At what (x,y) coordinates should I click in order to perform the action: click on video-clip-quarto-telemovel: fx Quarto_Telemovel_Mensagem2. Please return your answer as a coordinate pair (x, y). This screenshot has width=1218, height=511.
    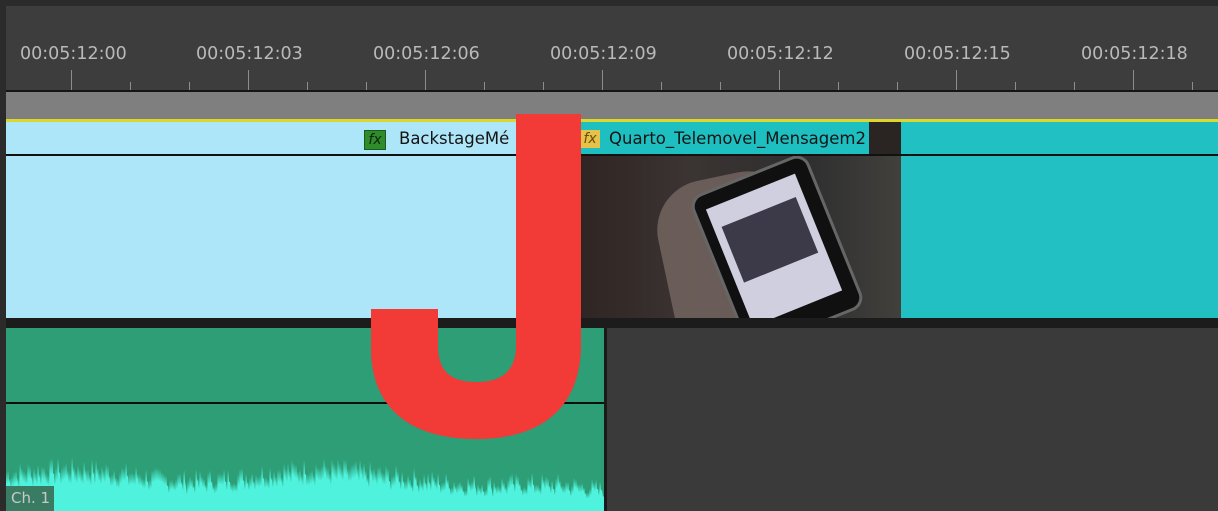
    Looking at the image, I should click on (737, 220).